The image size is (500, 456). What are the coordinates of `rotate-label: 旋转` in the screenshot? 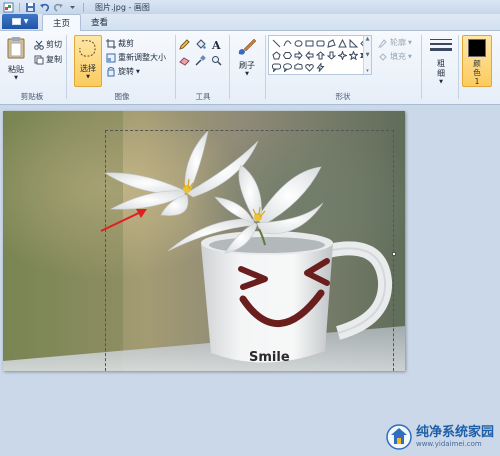 It's located at (126, 71).